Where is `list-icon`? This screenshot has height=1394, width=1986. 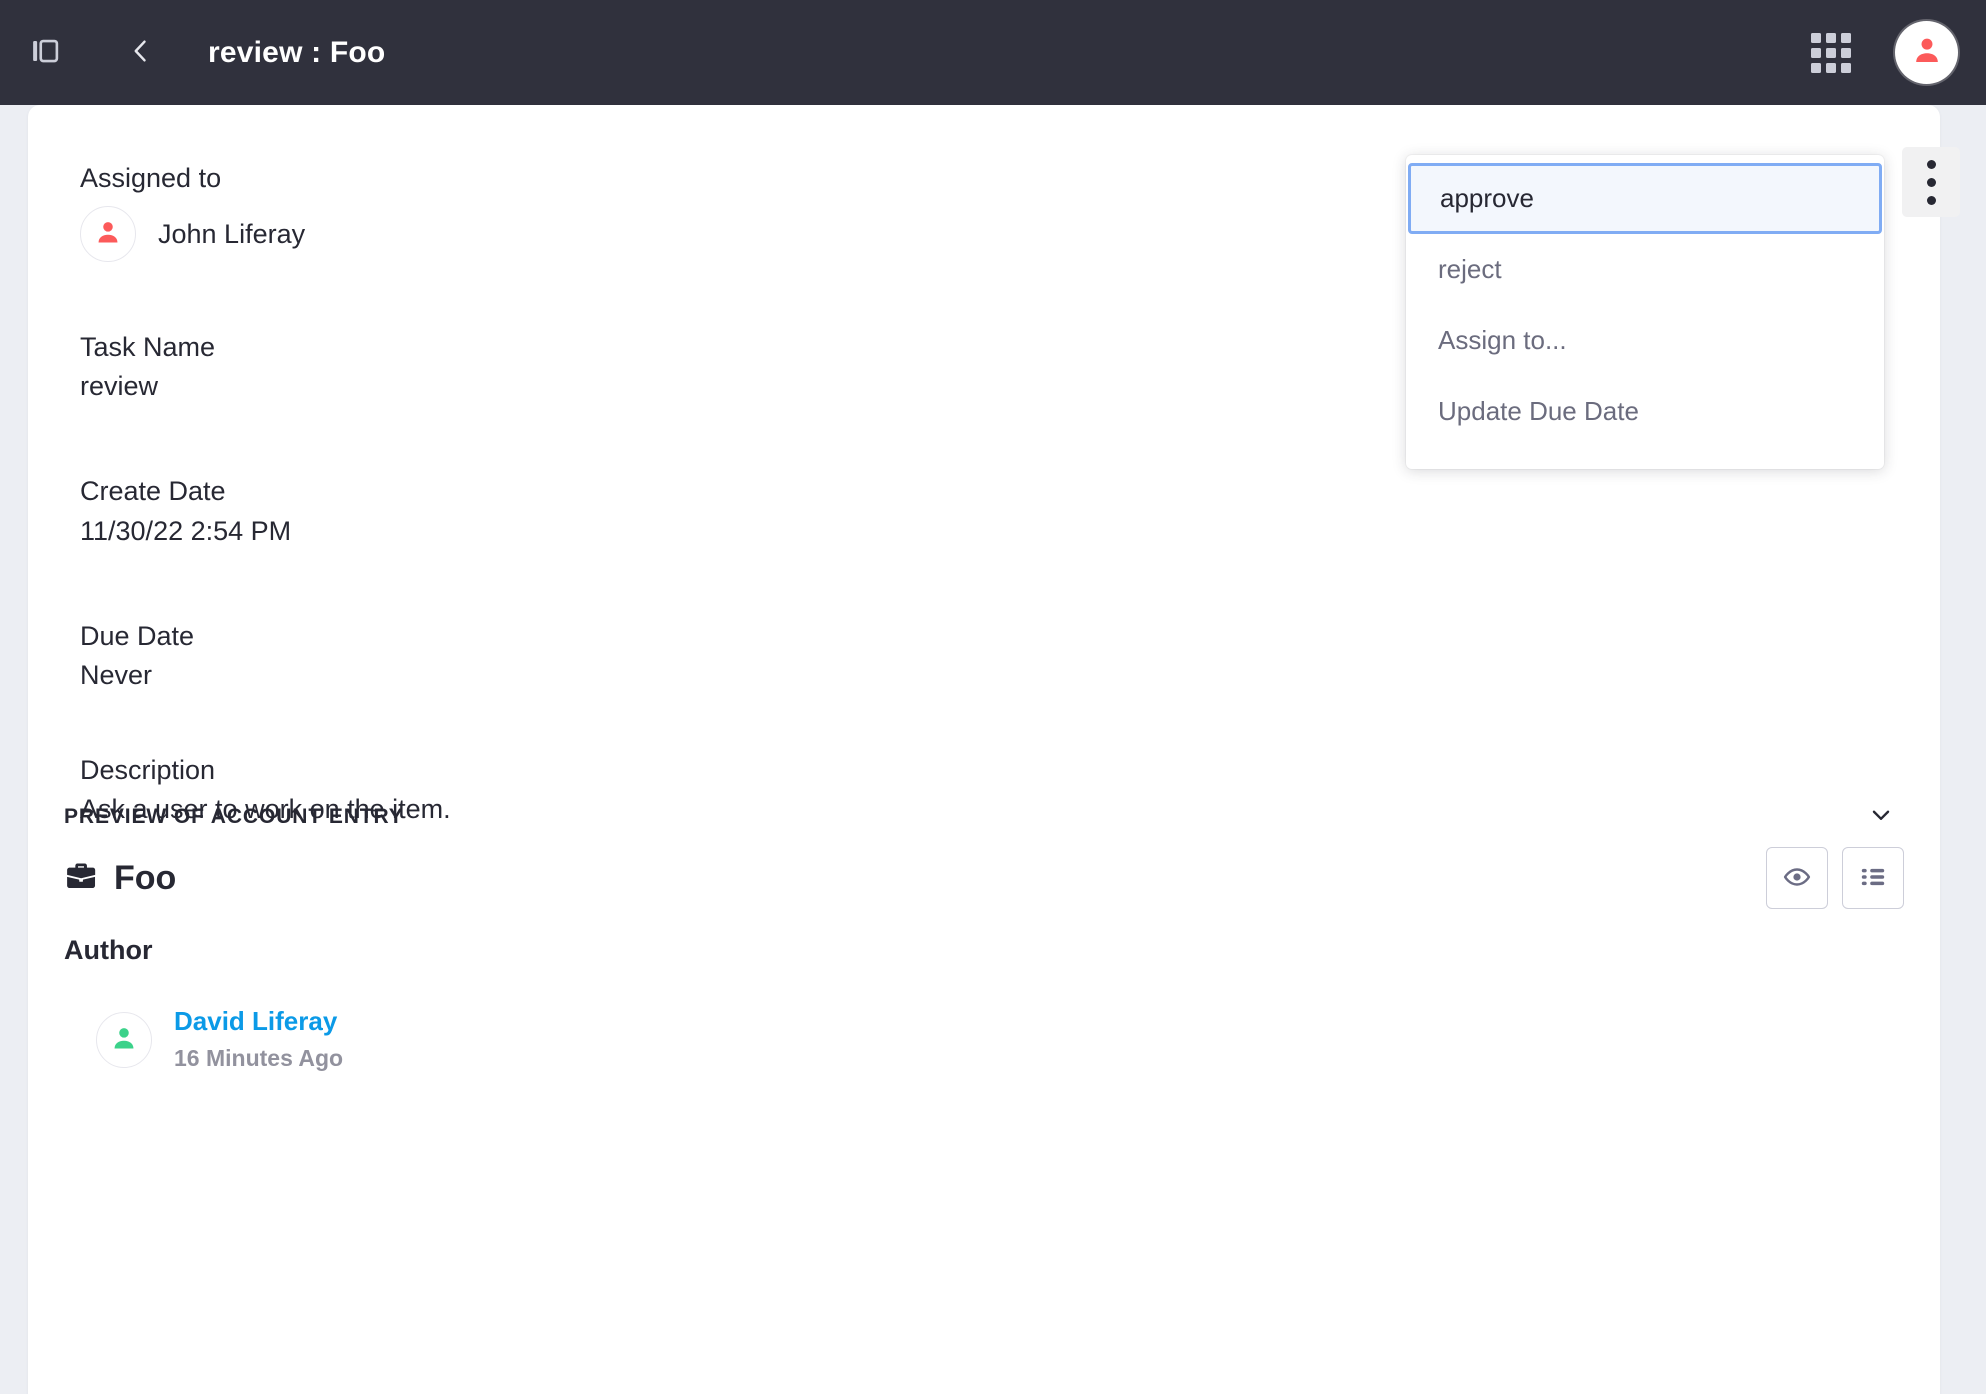 list-icon is located at coordinates (1873, 878).